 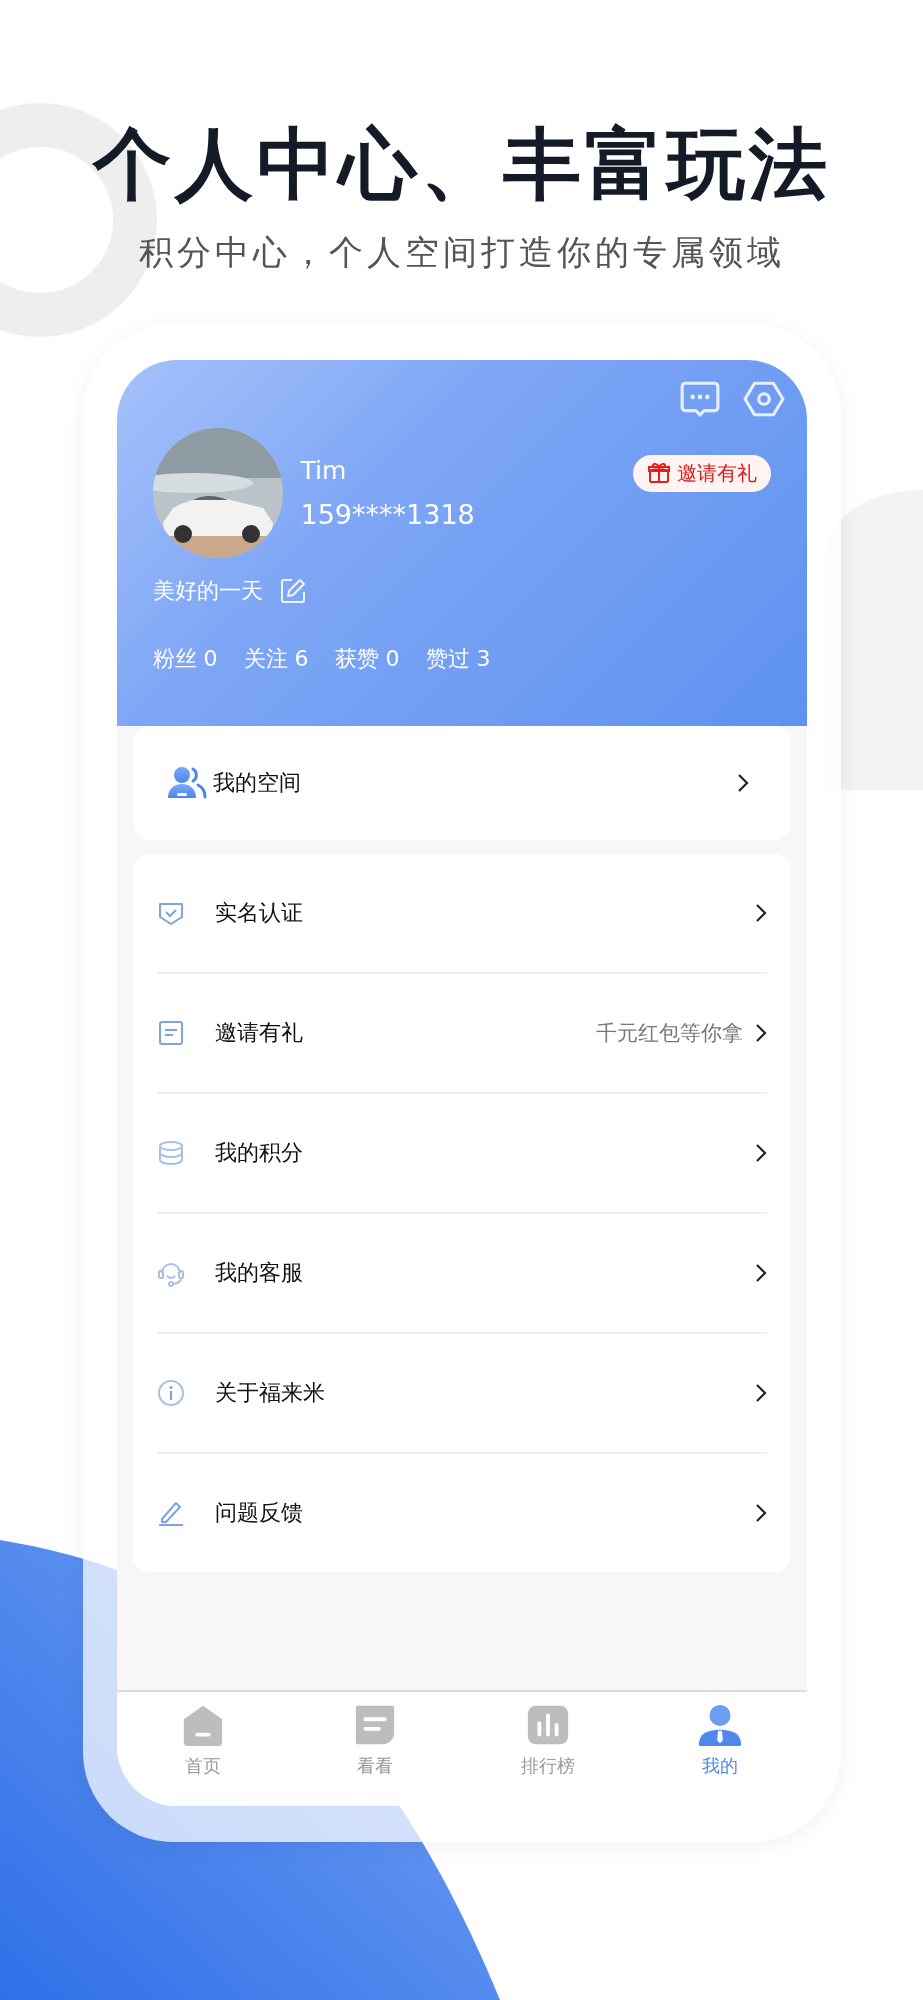 What do you see at coordinates (461, 164) in the screenshot?
I see `headline: 个人中心、丰富玩法` at bounding box center [461, 164].